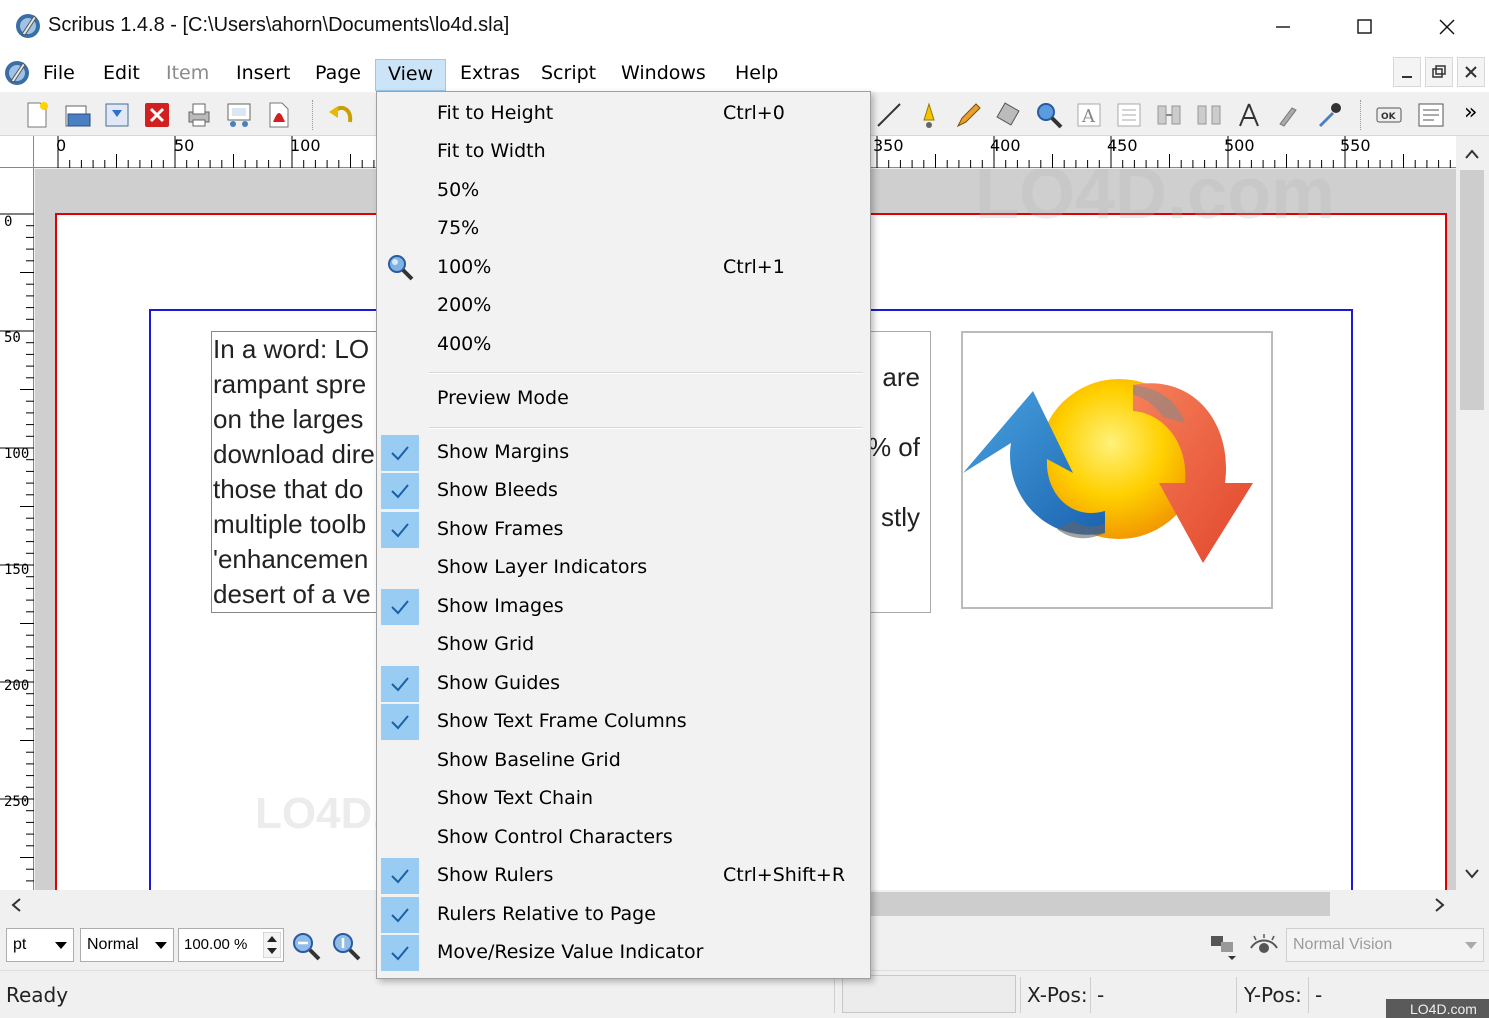 The height and width of the screenshot is (1018, 1489). Describe the element at coordinates (1447, 27) in the screenshot. I see `close-icon` at that location.